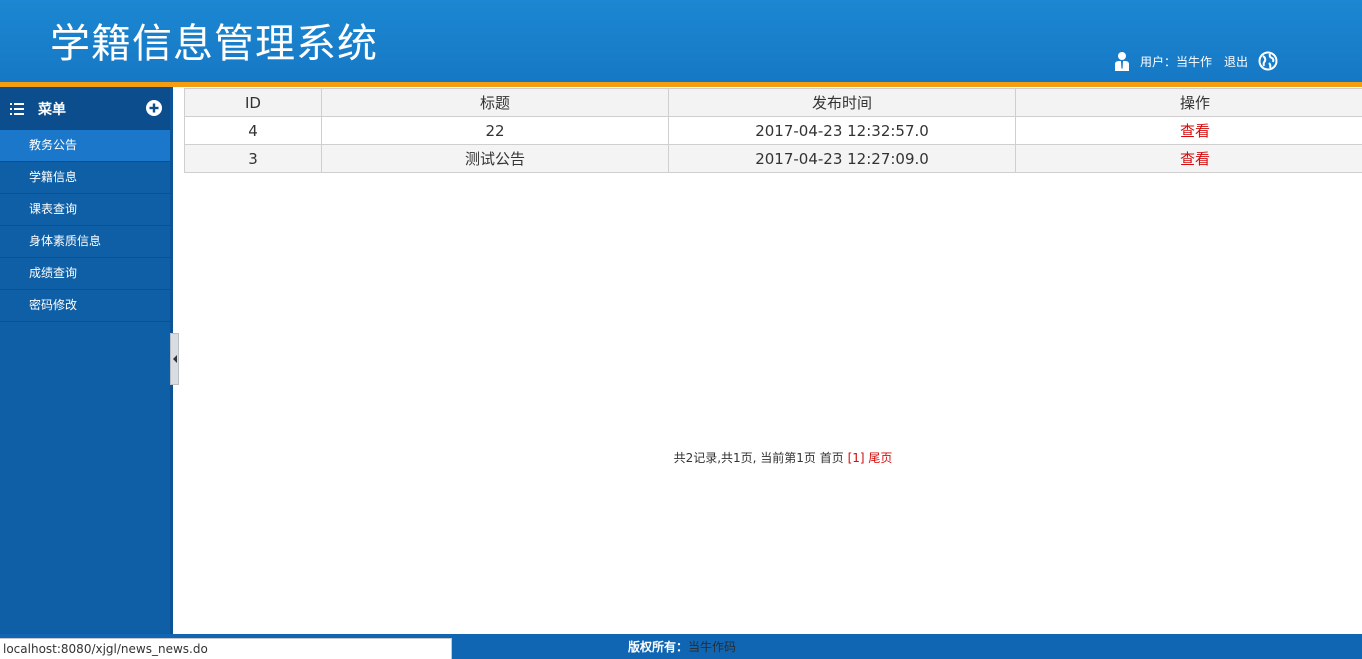 Image resolution: width=1362 pixels, height=659 pixels. I want to click on globe-icon, so click(1268, 61).